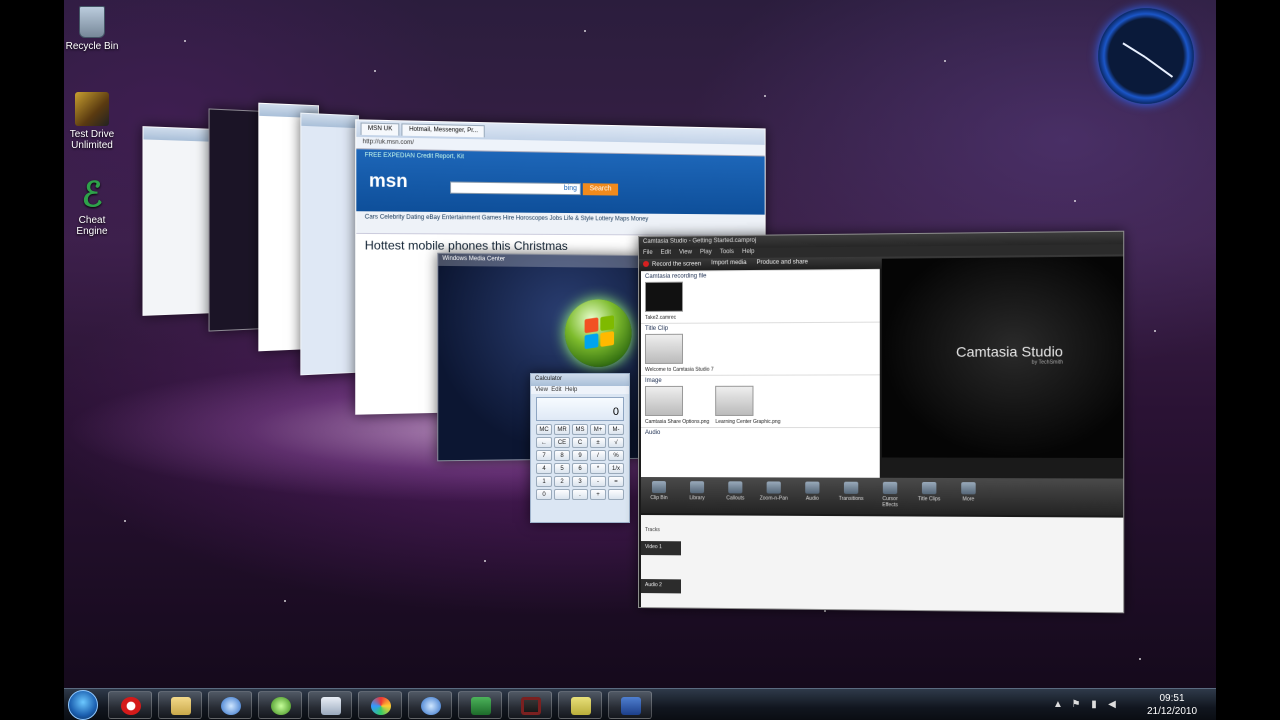  Describe the element at coordinates (666, 254) in the screenshot. I see `cam-menu-edit: Edit` at that location.